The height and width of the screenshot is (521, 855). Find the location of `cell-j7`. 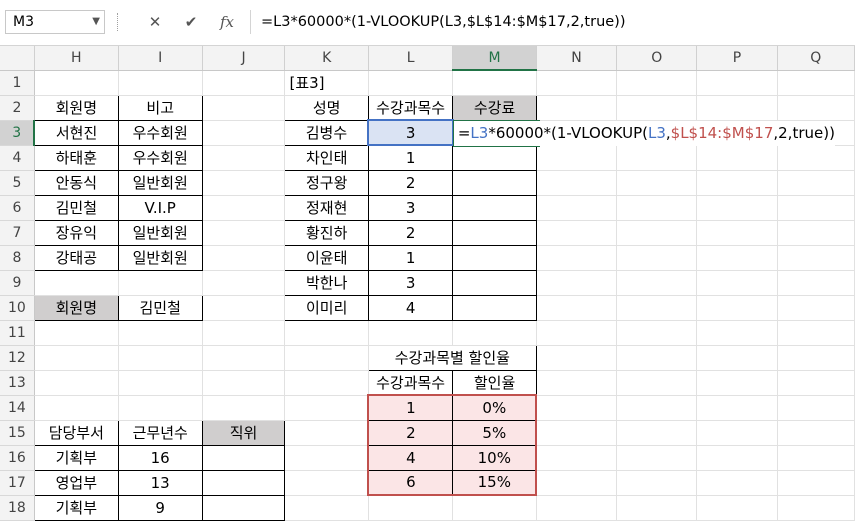

cell-j7 is located at coordinates (244, 233).